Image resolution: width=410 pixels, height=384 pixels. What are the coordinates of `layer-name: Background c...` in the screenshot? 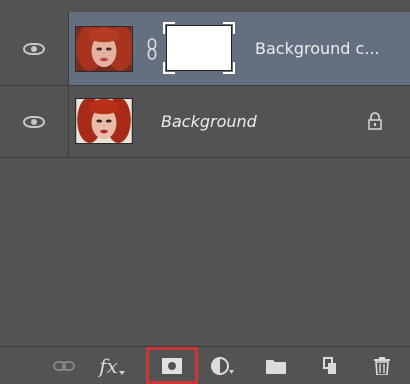 It's located at (317, 48).